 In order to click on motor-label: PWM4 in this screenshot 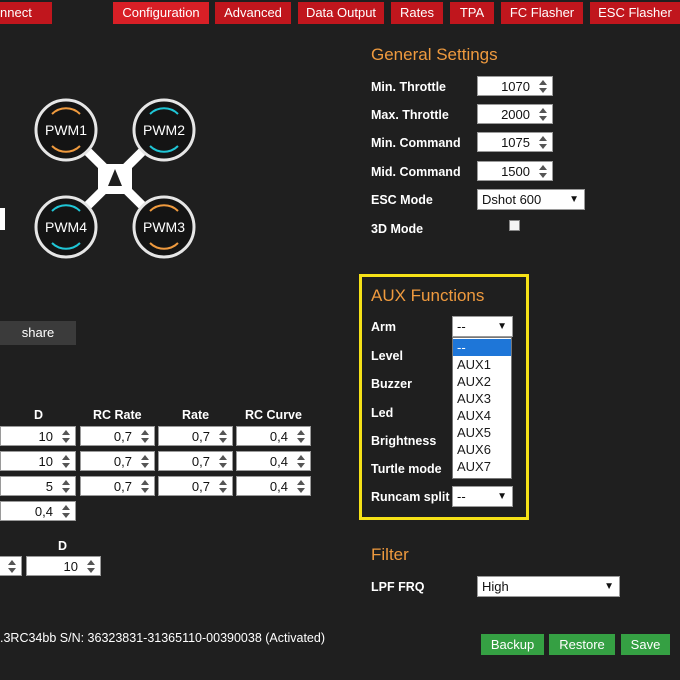, I will do `click(66, 227)`.